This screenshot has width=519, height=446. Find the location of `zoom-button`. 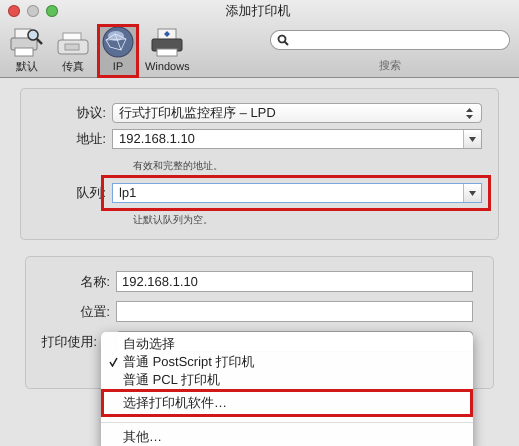

zoom-button is located at coordinates (52, 11).